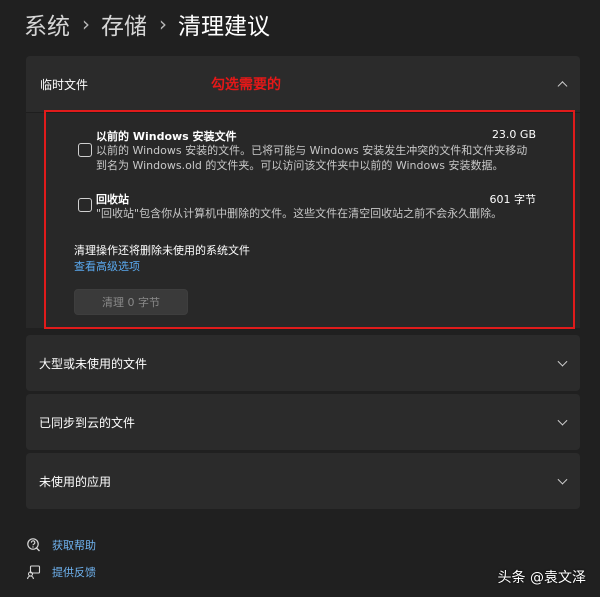 The width and height of the screenshot is (600, 597). What do you see at coordinates (74, 572) in the screenshot?
I see `give-feedback-label: 提供反馈` at bounding box center [74, 572].